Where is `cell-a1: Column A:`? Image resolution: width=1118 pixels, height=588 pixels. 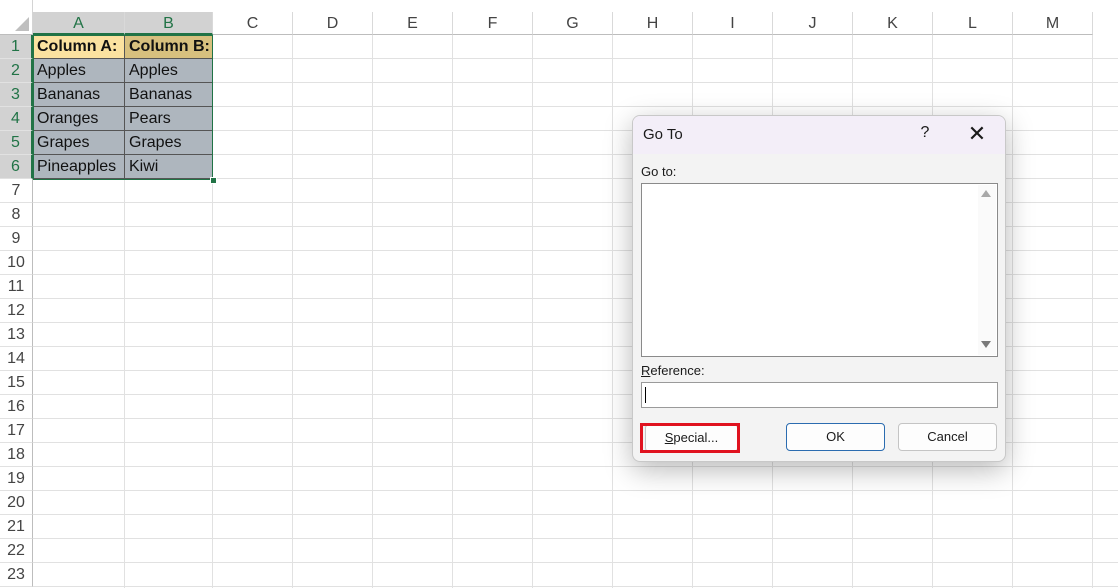 cell-a1: Column A: is located at coordinates (79, 47).